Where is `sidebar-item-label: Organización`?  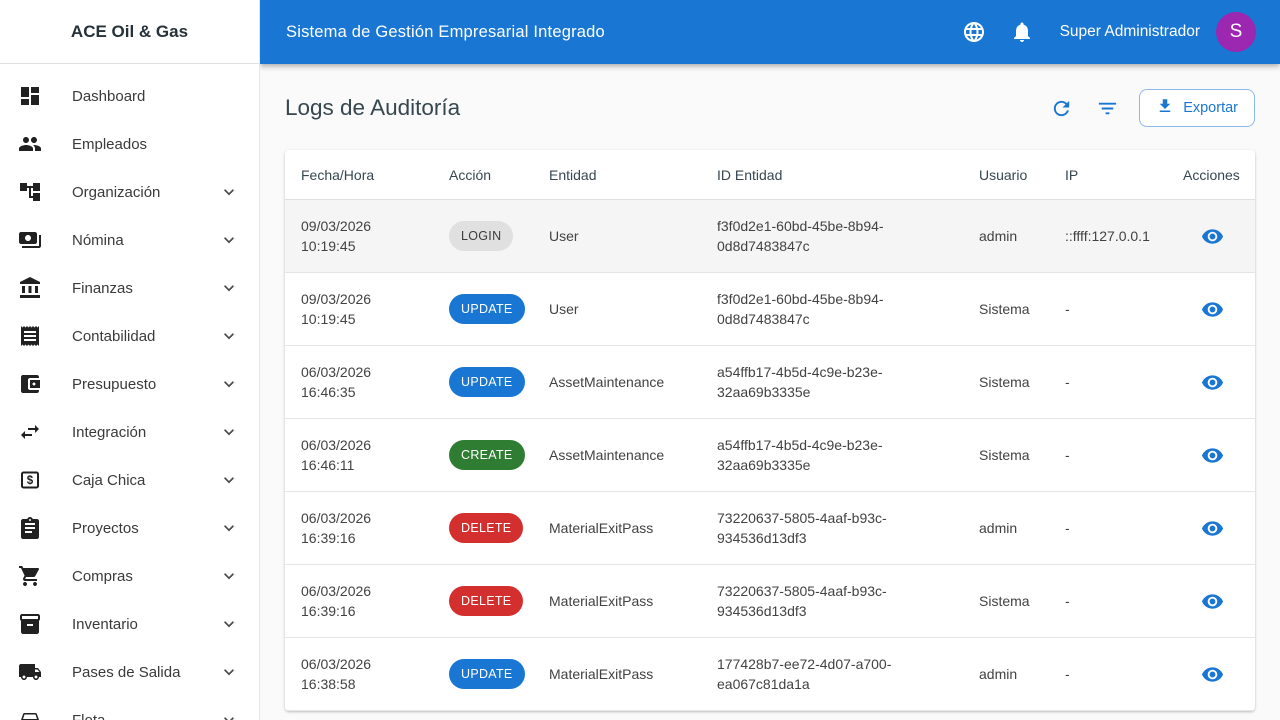 sidebar-item-label: Organización is located at coordinates (116, 192).